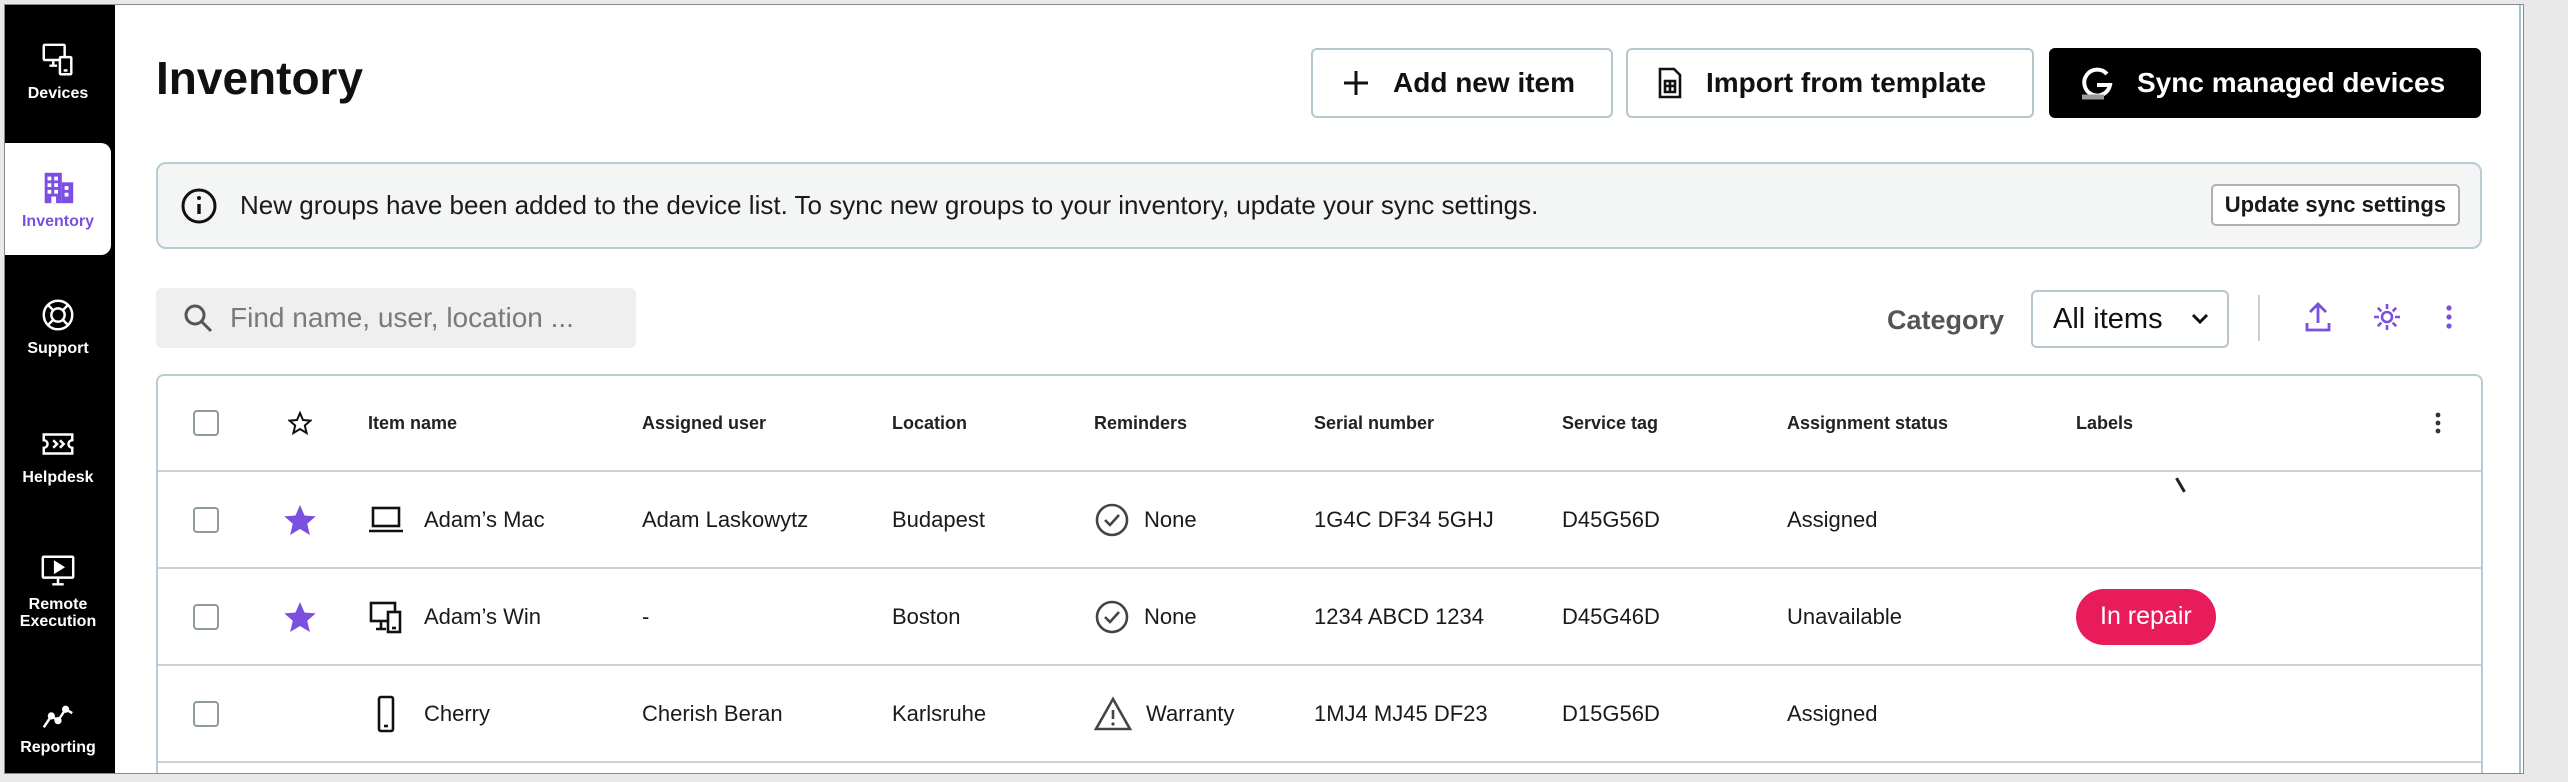 The width and height of the screenshot is (2568, 782). I want to click on phone-icon, so click(386, 713).